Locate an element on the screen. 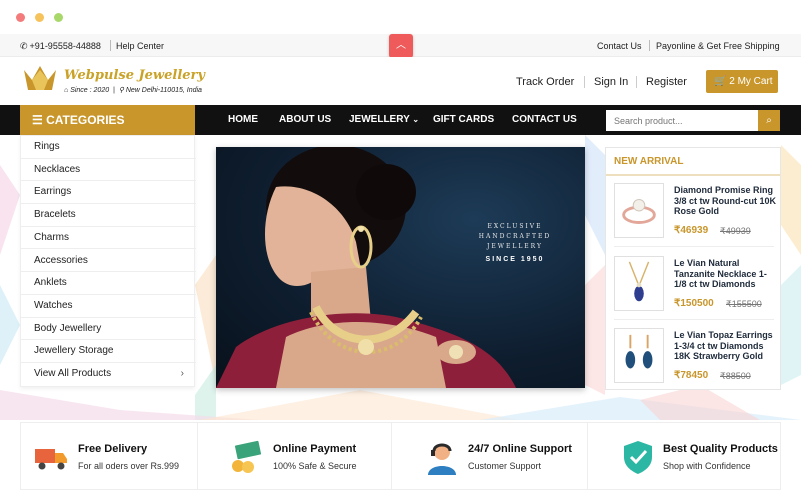 The image size is (801, 503). product-price: ₹78450 is located at coordinates (691, 375).